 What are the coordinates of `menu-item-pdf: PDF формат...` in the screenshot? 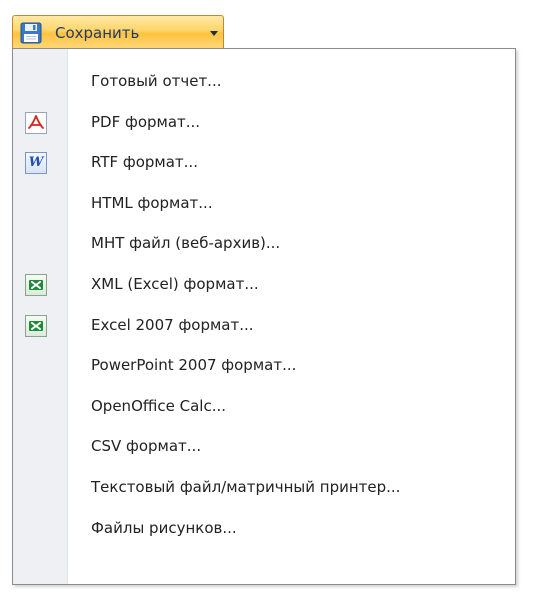 It's located at (264, 124).